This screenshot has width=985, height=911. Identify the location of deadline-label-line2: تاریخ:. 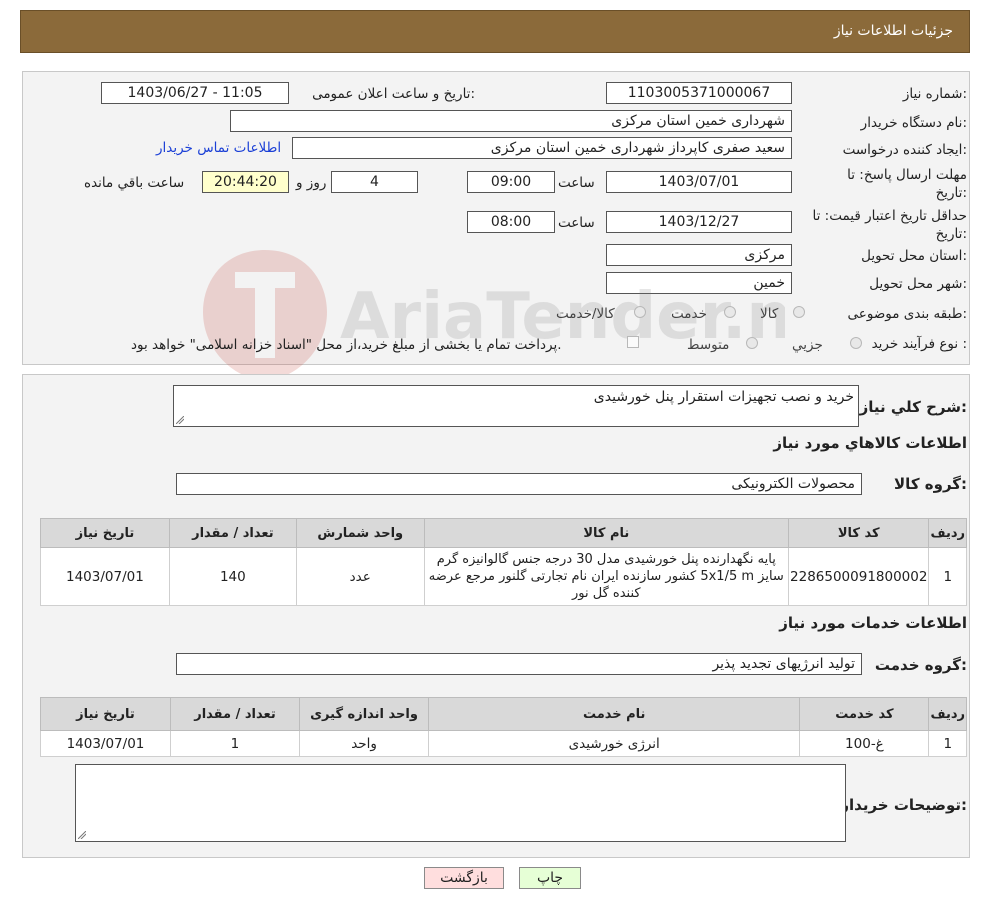
(951, 193).